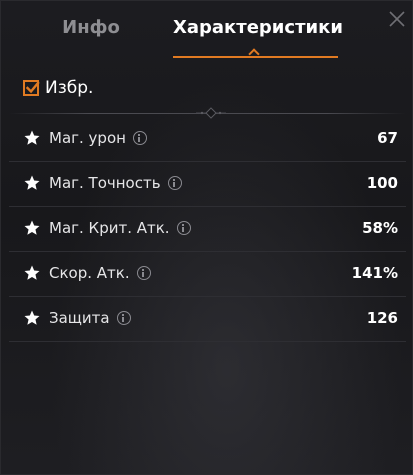 The image size is (413, 475). I want to click on stat-value: 141%, so click(374, 273).